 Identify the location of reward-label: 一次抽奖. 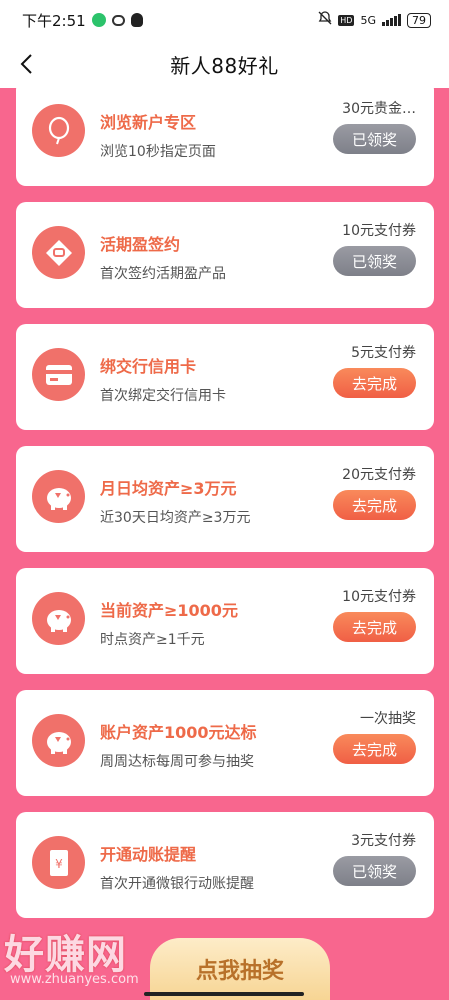
(388, 719).